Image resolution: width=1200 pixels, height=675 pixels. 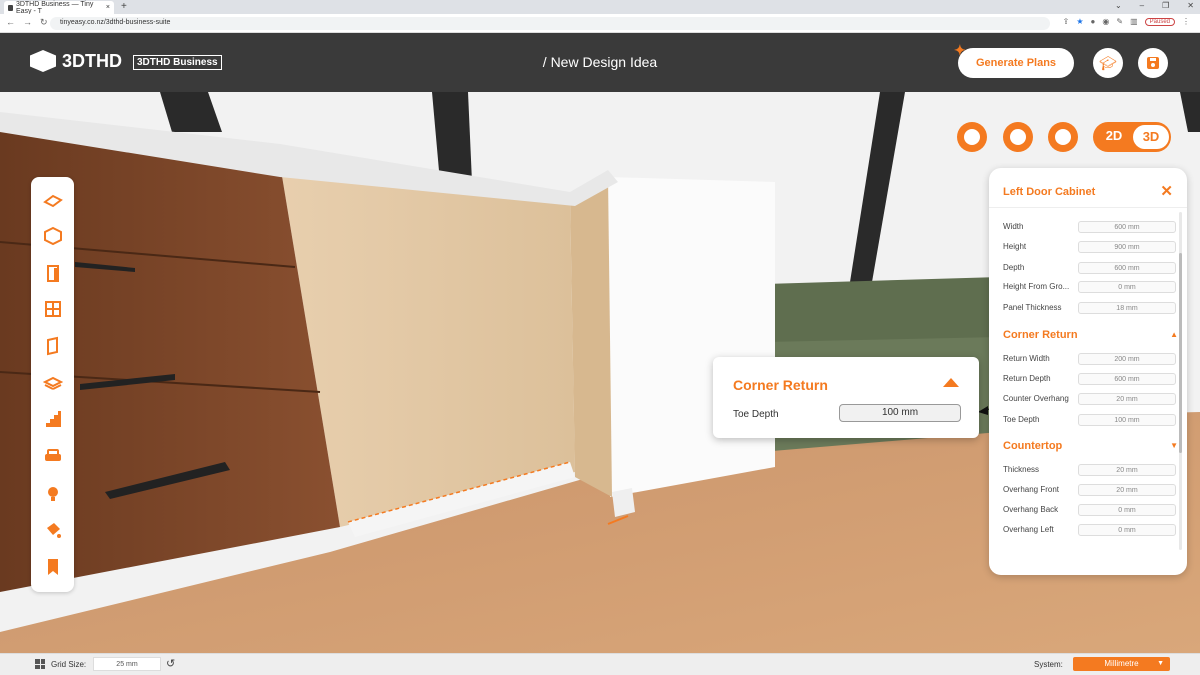 I want to click on prop-label: Overhang Left, so click(x=1028, y=529).